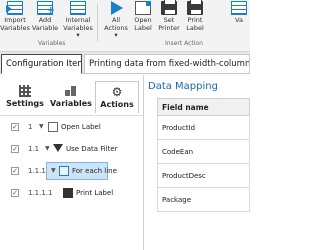 The image size is (320, 250). What do you see at coordinates (15, 24) in the screenshot?
I see `import-variables-label: Import Variables` at bounding box center [15, 24].